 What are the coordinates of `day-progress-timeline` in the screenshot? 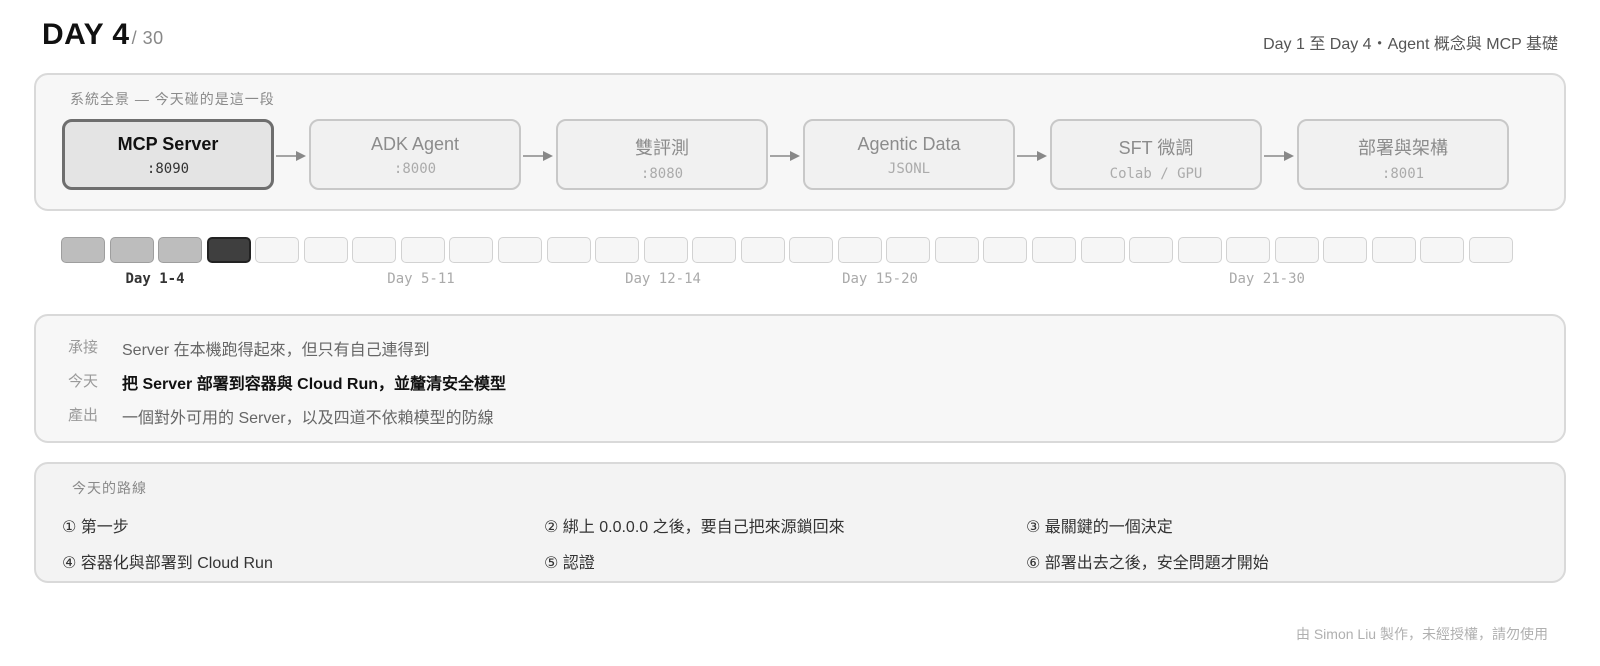 It's located at (787, 250).